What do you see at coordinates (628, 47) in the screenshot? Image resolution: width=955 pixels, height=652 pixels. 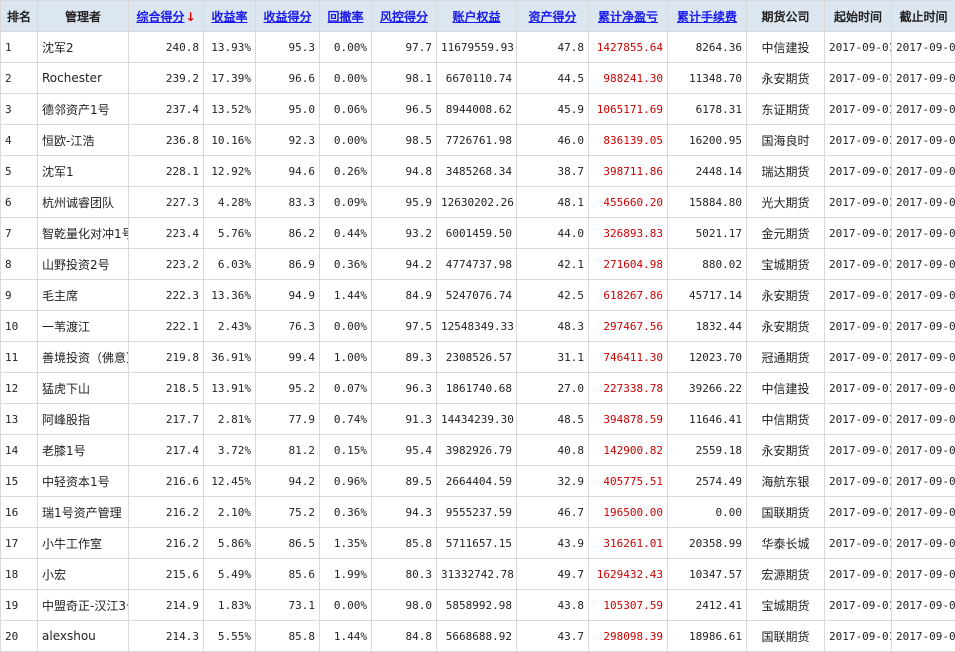 I see `net-profit-cell: 1427855.64` at bounding box center [628, 47].